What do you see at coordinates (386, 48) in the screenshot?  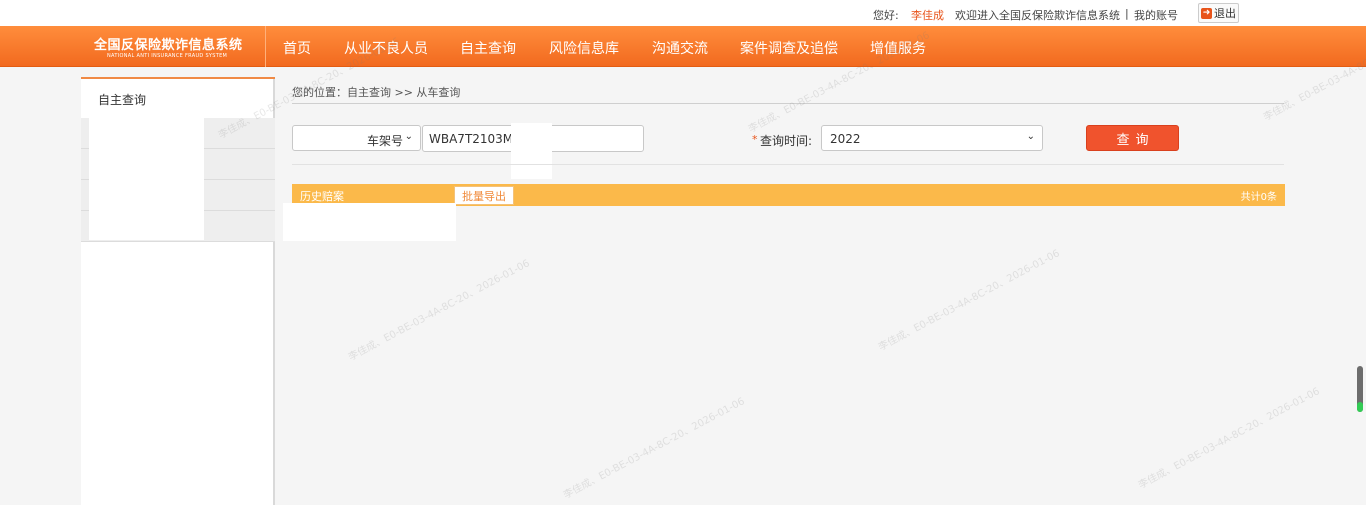 I see `nav-item-bad-personnel: 从业不良人员` at bounding box center [386, 48].